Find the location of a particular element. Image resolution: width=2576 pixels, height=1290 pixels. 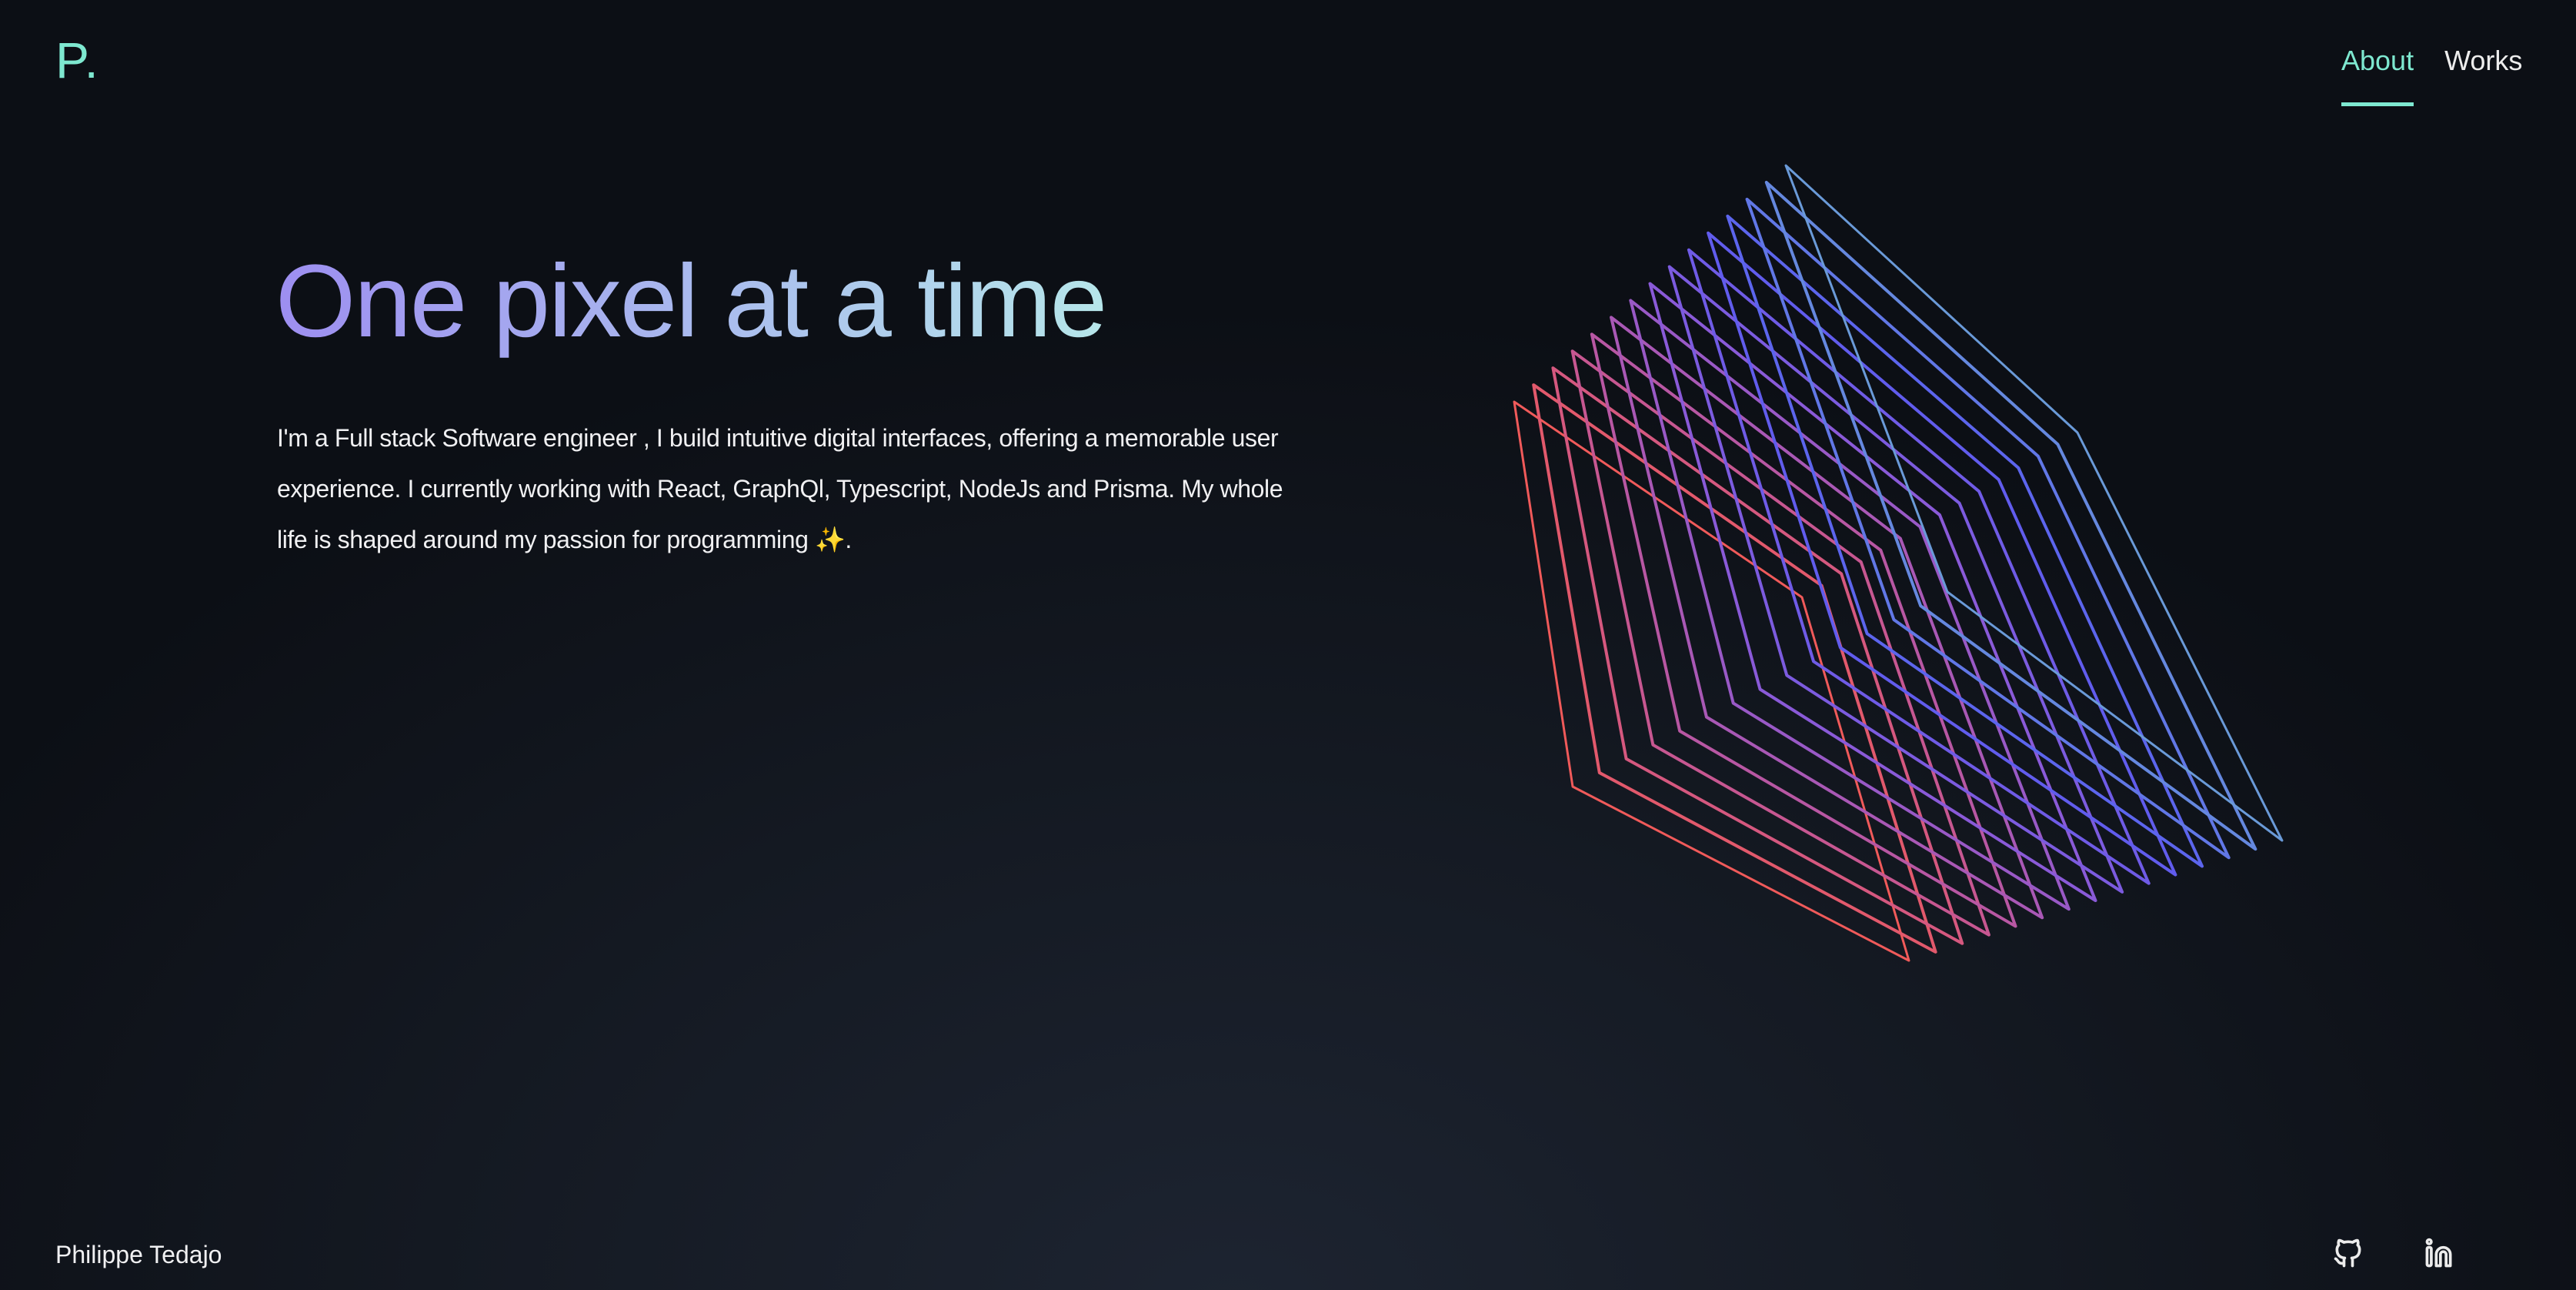

linkedin-link is located at coordinates (2439, 1255).